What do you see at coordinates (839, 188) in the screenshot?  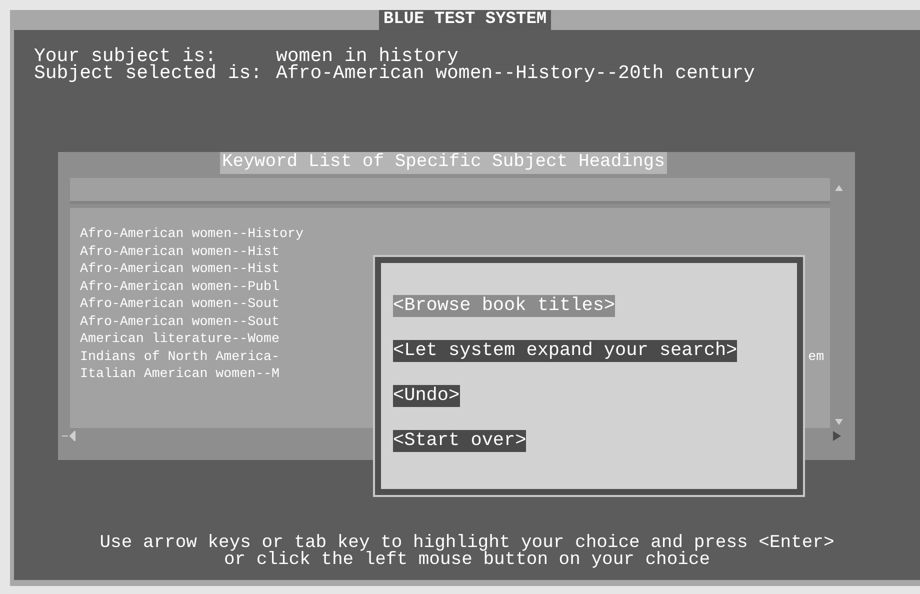 I see `scroll-up-icon` at bounding box center [839, 188].